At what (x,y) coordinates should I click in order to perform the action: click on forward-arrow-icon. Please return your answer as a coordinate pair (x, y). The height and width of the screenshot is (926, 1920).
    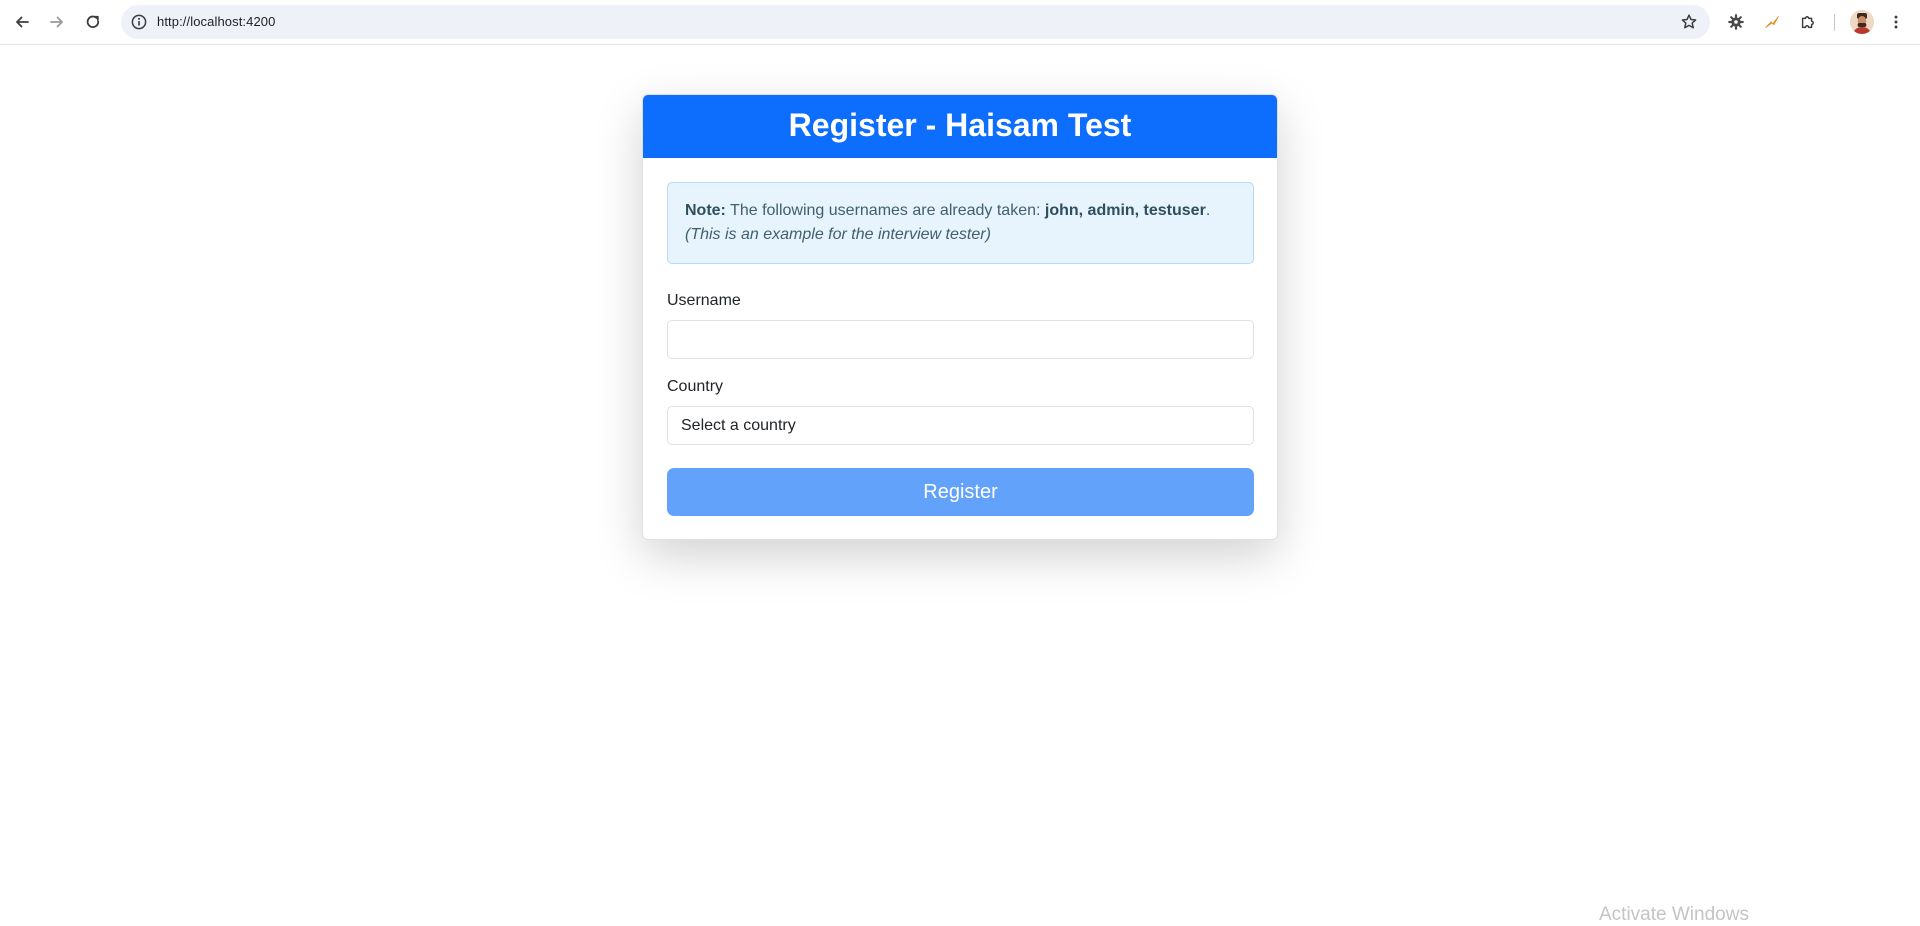
    Looking at the image, I should click on (56, 22).